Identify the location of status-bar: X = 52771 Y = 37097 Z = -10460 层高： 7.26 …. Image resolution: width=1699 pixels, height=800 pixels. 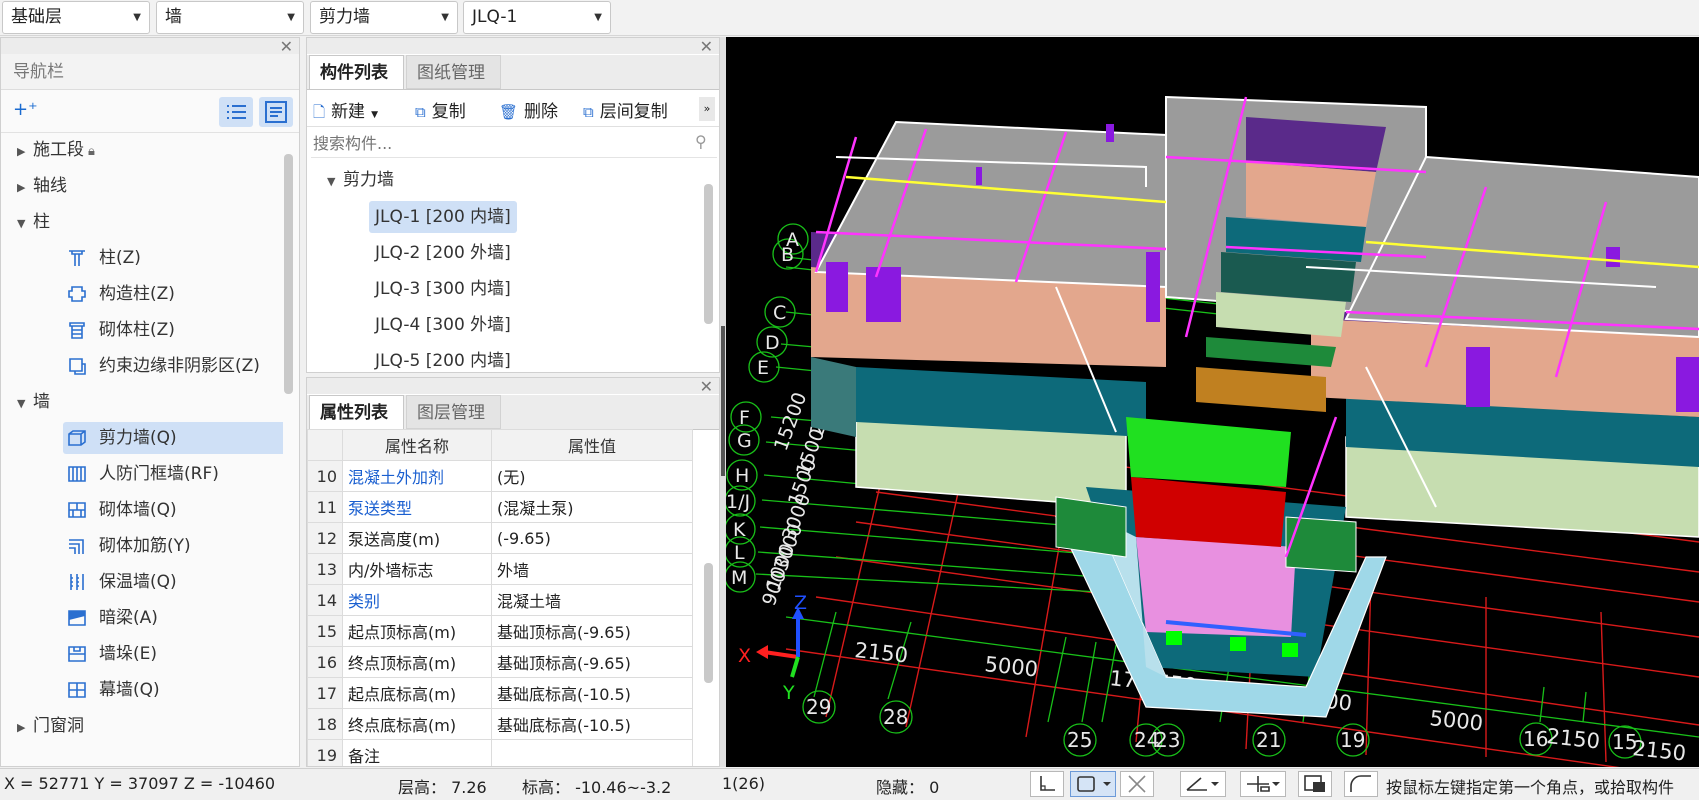
(849, 783).